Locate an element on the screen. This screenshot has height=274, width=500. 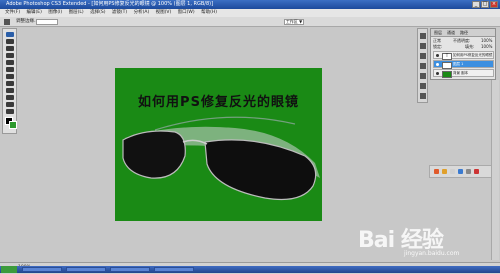
text-layer-icon: T is located at coordinates (447, 56).